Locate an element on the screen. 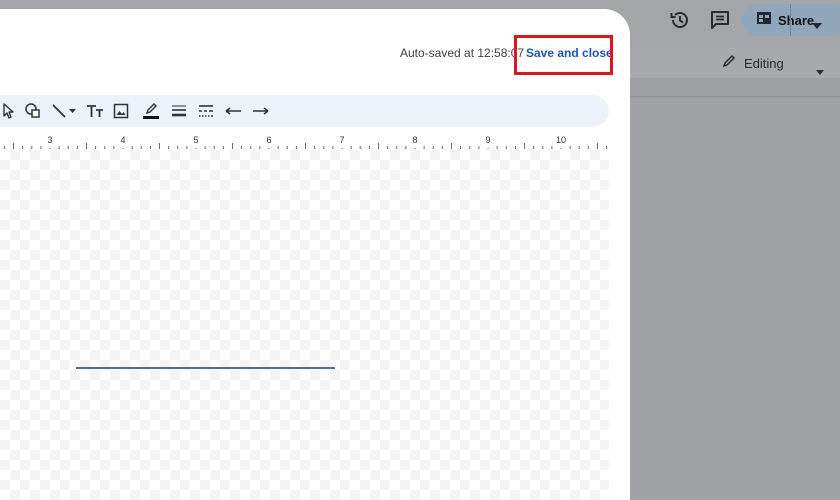  share-button: Share is located at coordinates (791, 20).